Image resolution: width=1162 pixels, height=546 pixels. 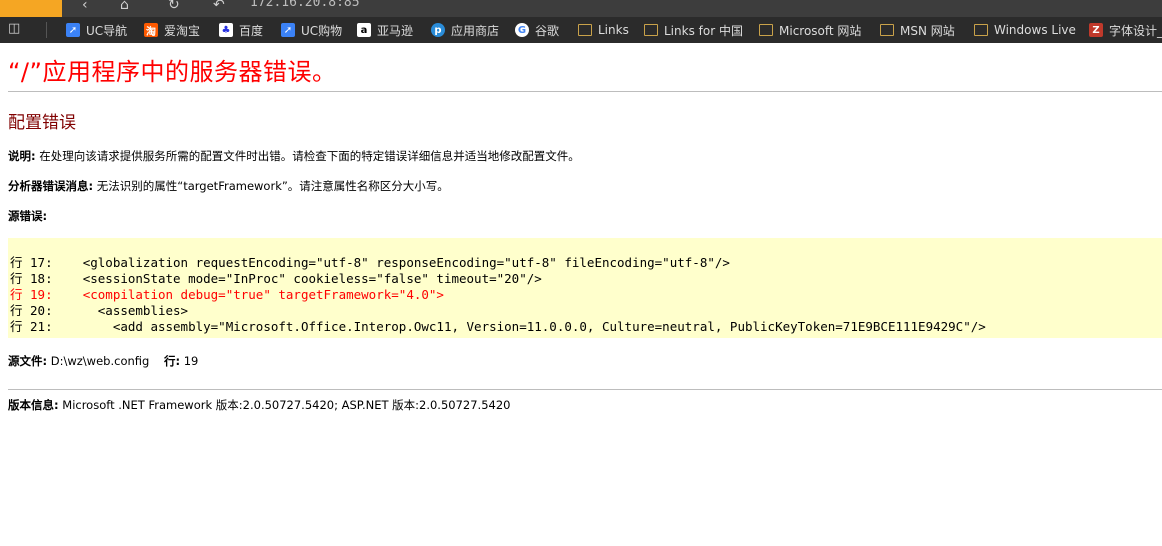 What do you see at coordinates (537, 30) in the screenshot?
I see `bookmark-google: G 谷歌` at bounding box center [537, 30].